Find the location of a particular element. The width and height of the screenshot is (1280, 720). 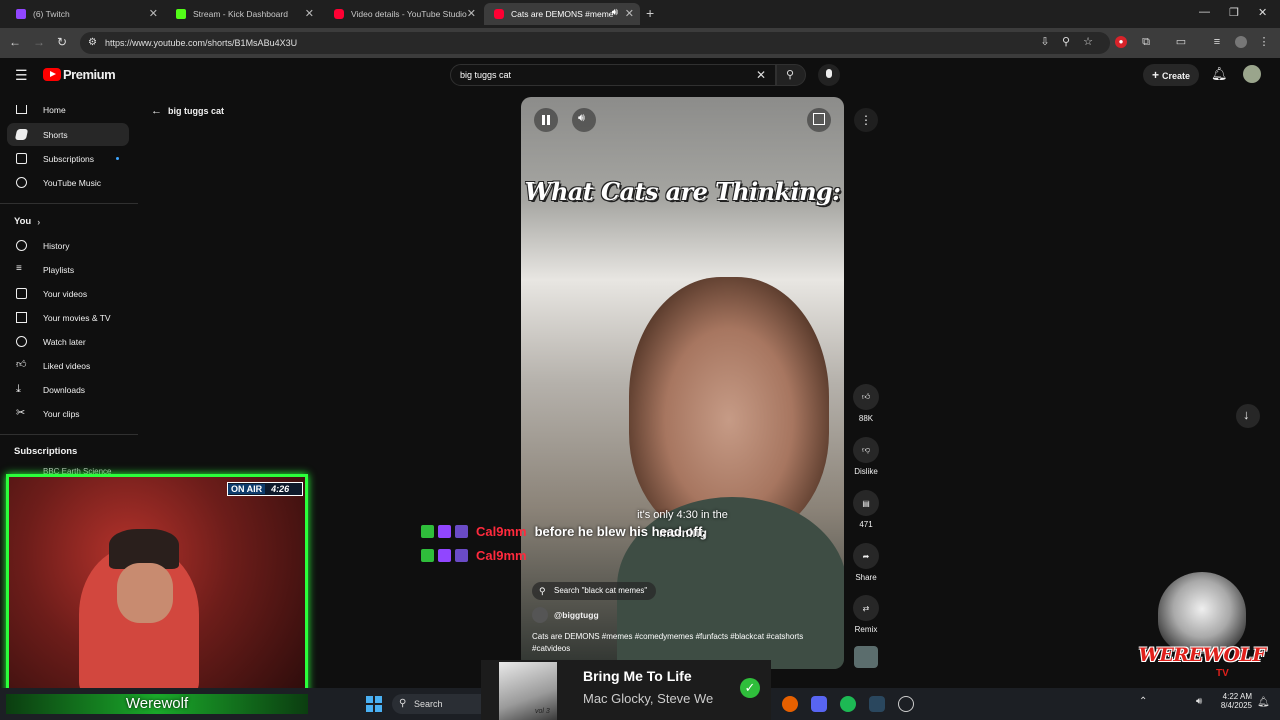

like-button: 👍︎ 88K is located at coordinates (866, 403).